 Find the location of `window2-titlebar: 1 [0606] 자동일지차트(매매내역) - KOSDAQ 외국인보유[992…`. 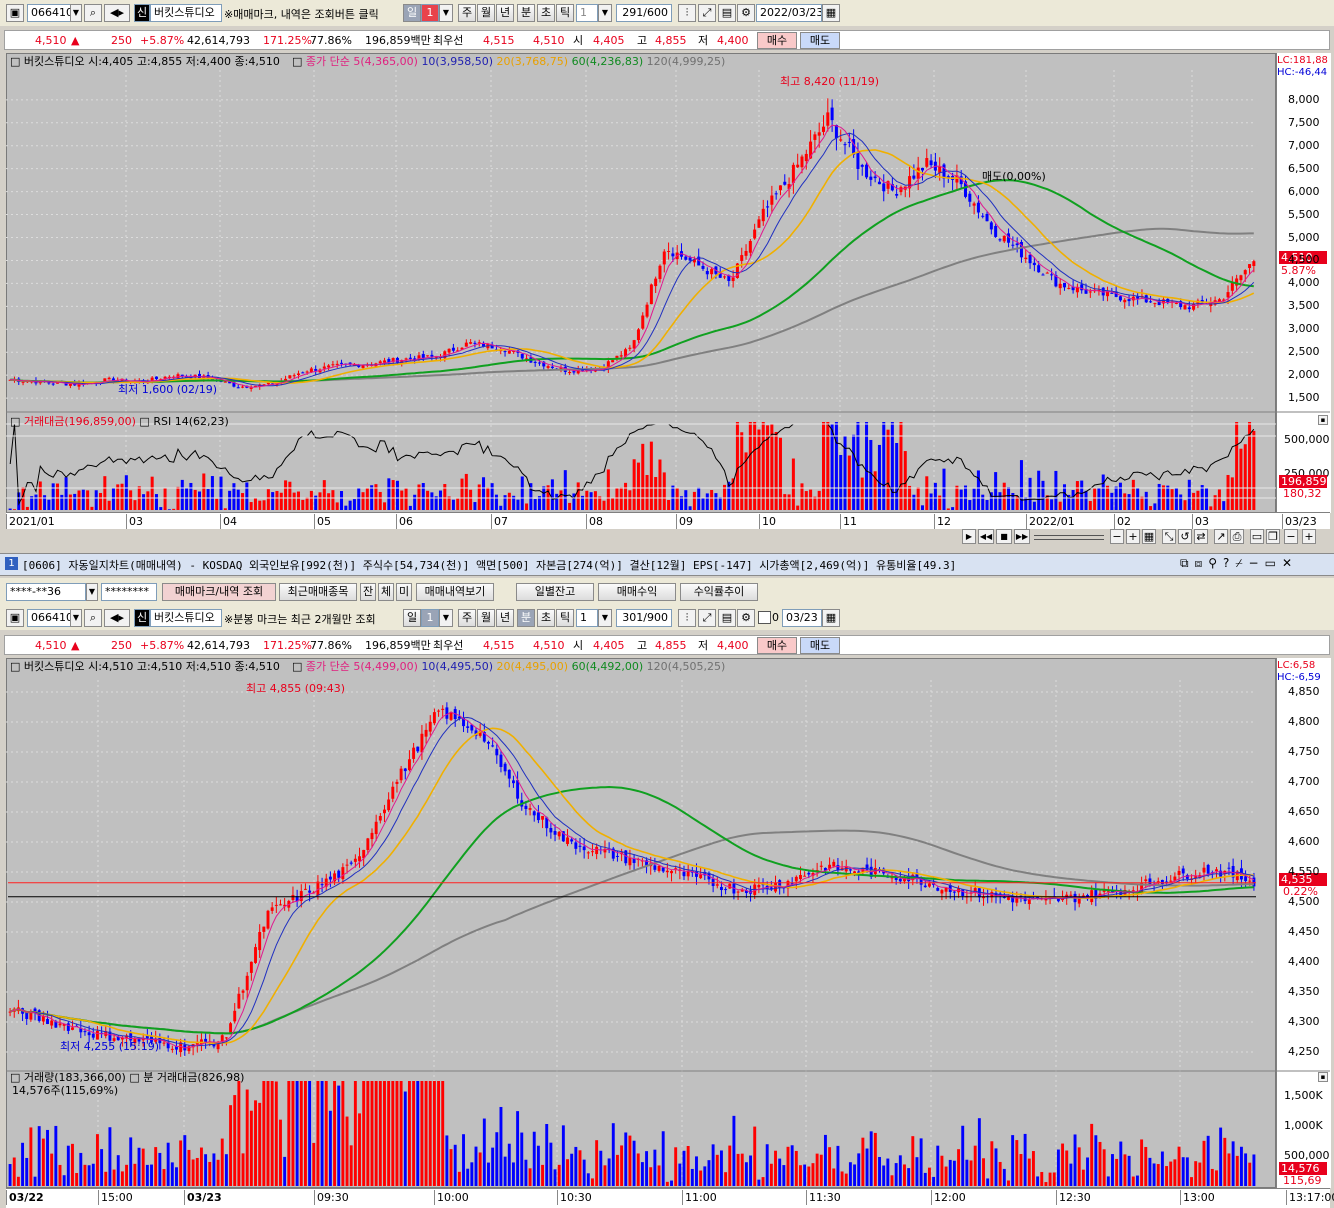

window2-titlebar: 1 [0606] 자동일지차트(매매내역) - KOSDAQ 외국인보유[992… is located at coordinates (667, 564).